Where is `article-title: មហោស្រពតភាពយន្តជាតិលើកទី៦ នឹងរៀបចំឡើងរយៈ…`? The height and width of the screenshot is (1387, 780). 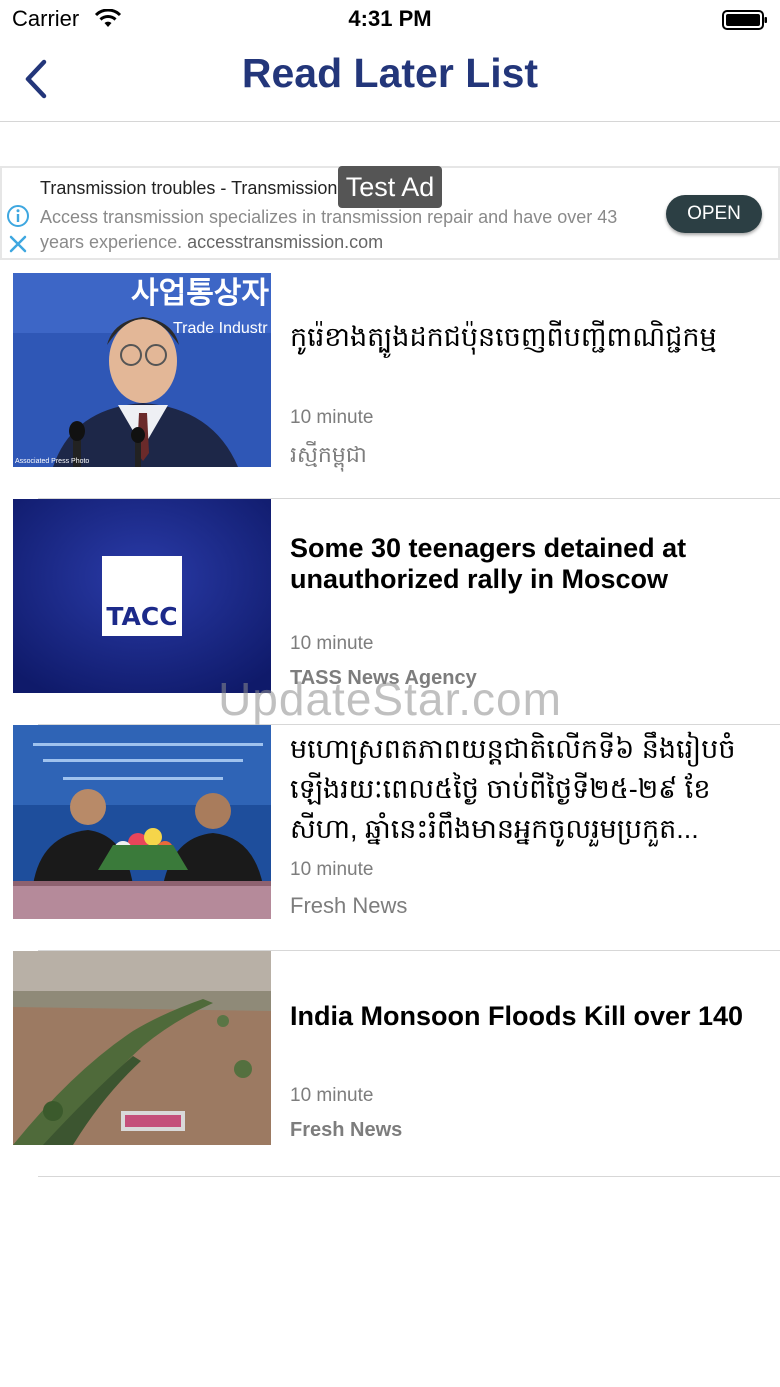 article-title: មហោស្រពតភាពយន្តជាតិលើកទី៦ នឹងរៀបចំឡើងរយៈ… is located at coordinates (513, 789).